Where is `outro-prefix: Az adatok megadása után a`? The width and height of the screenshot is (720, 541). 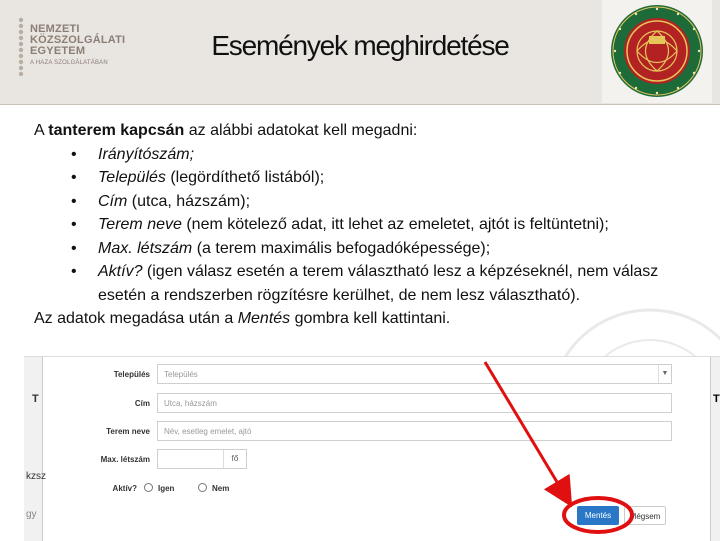
outro-prefix: Az adatok megadása után a is located at coordinates (136, 318).